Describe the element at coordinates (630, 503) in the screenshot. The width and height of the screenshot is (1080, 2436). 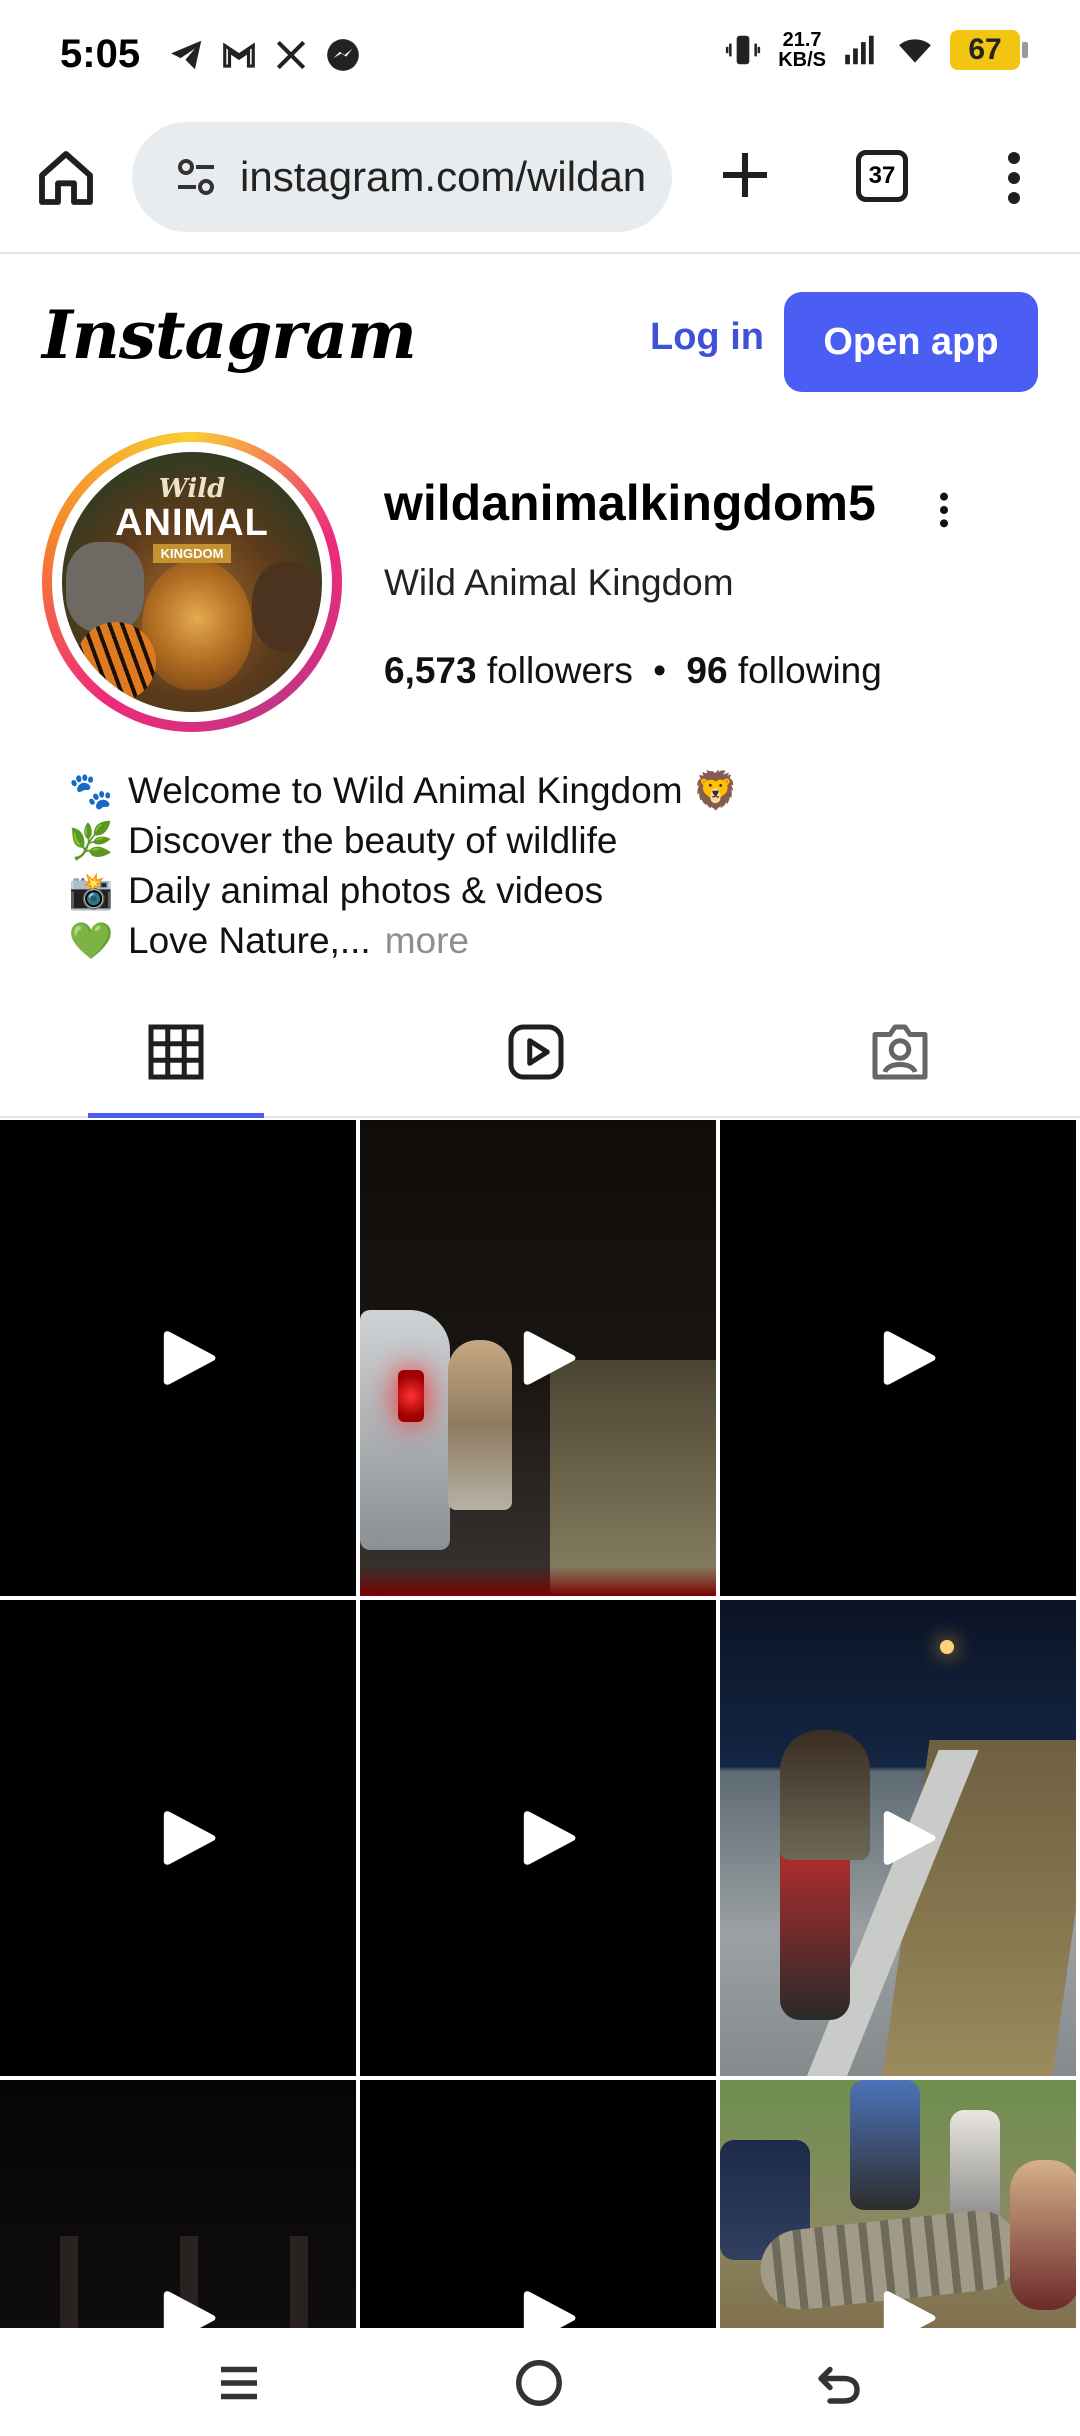
I see `profile-username: wildanimalkingdom5` at that location.